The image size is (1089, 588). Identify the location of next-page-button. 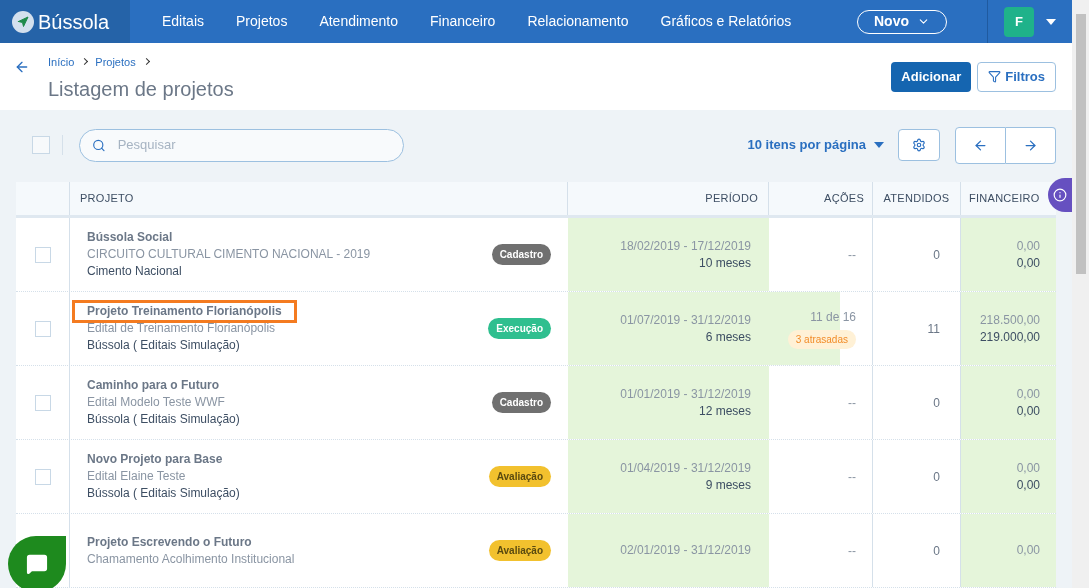
(1031, 145).